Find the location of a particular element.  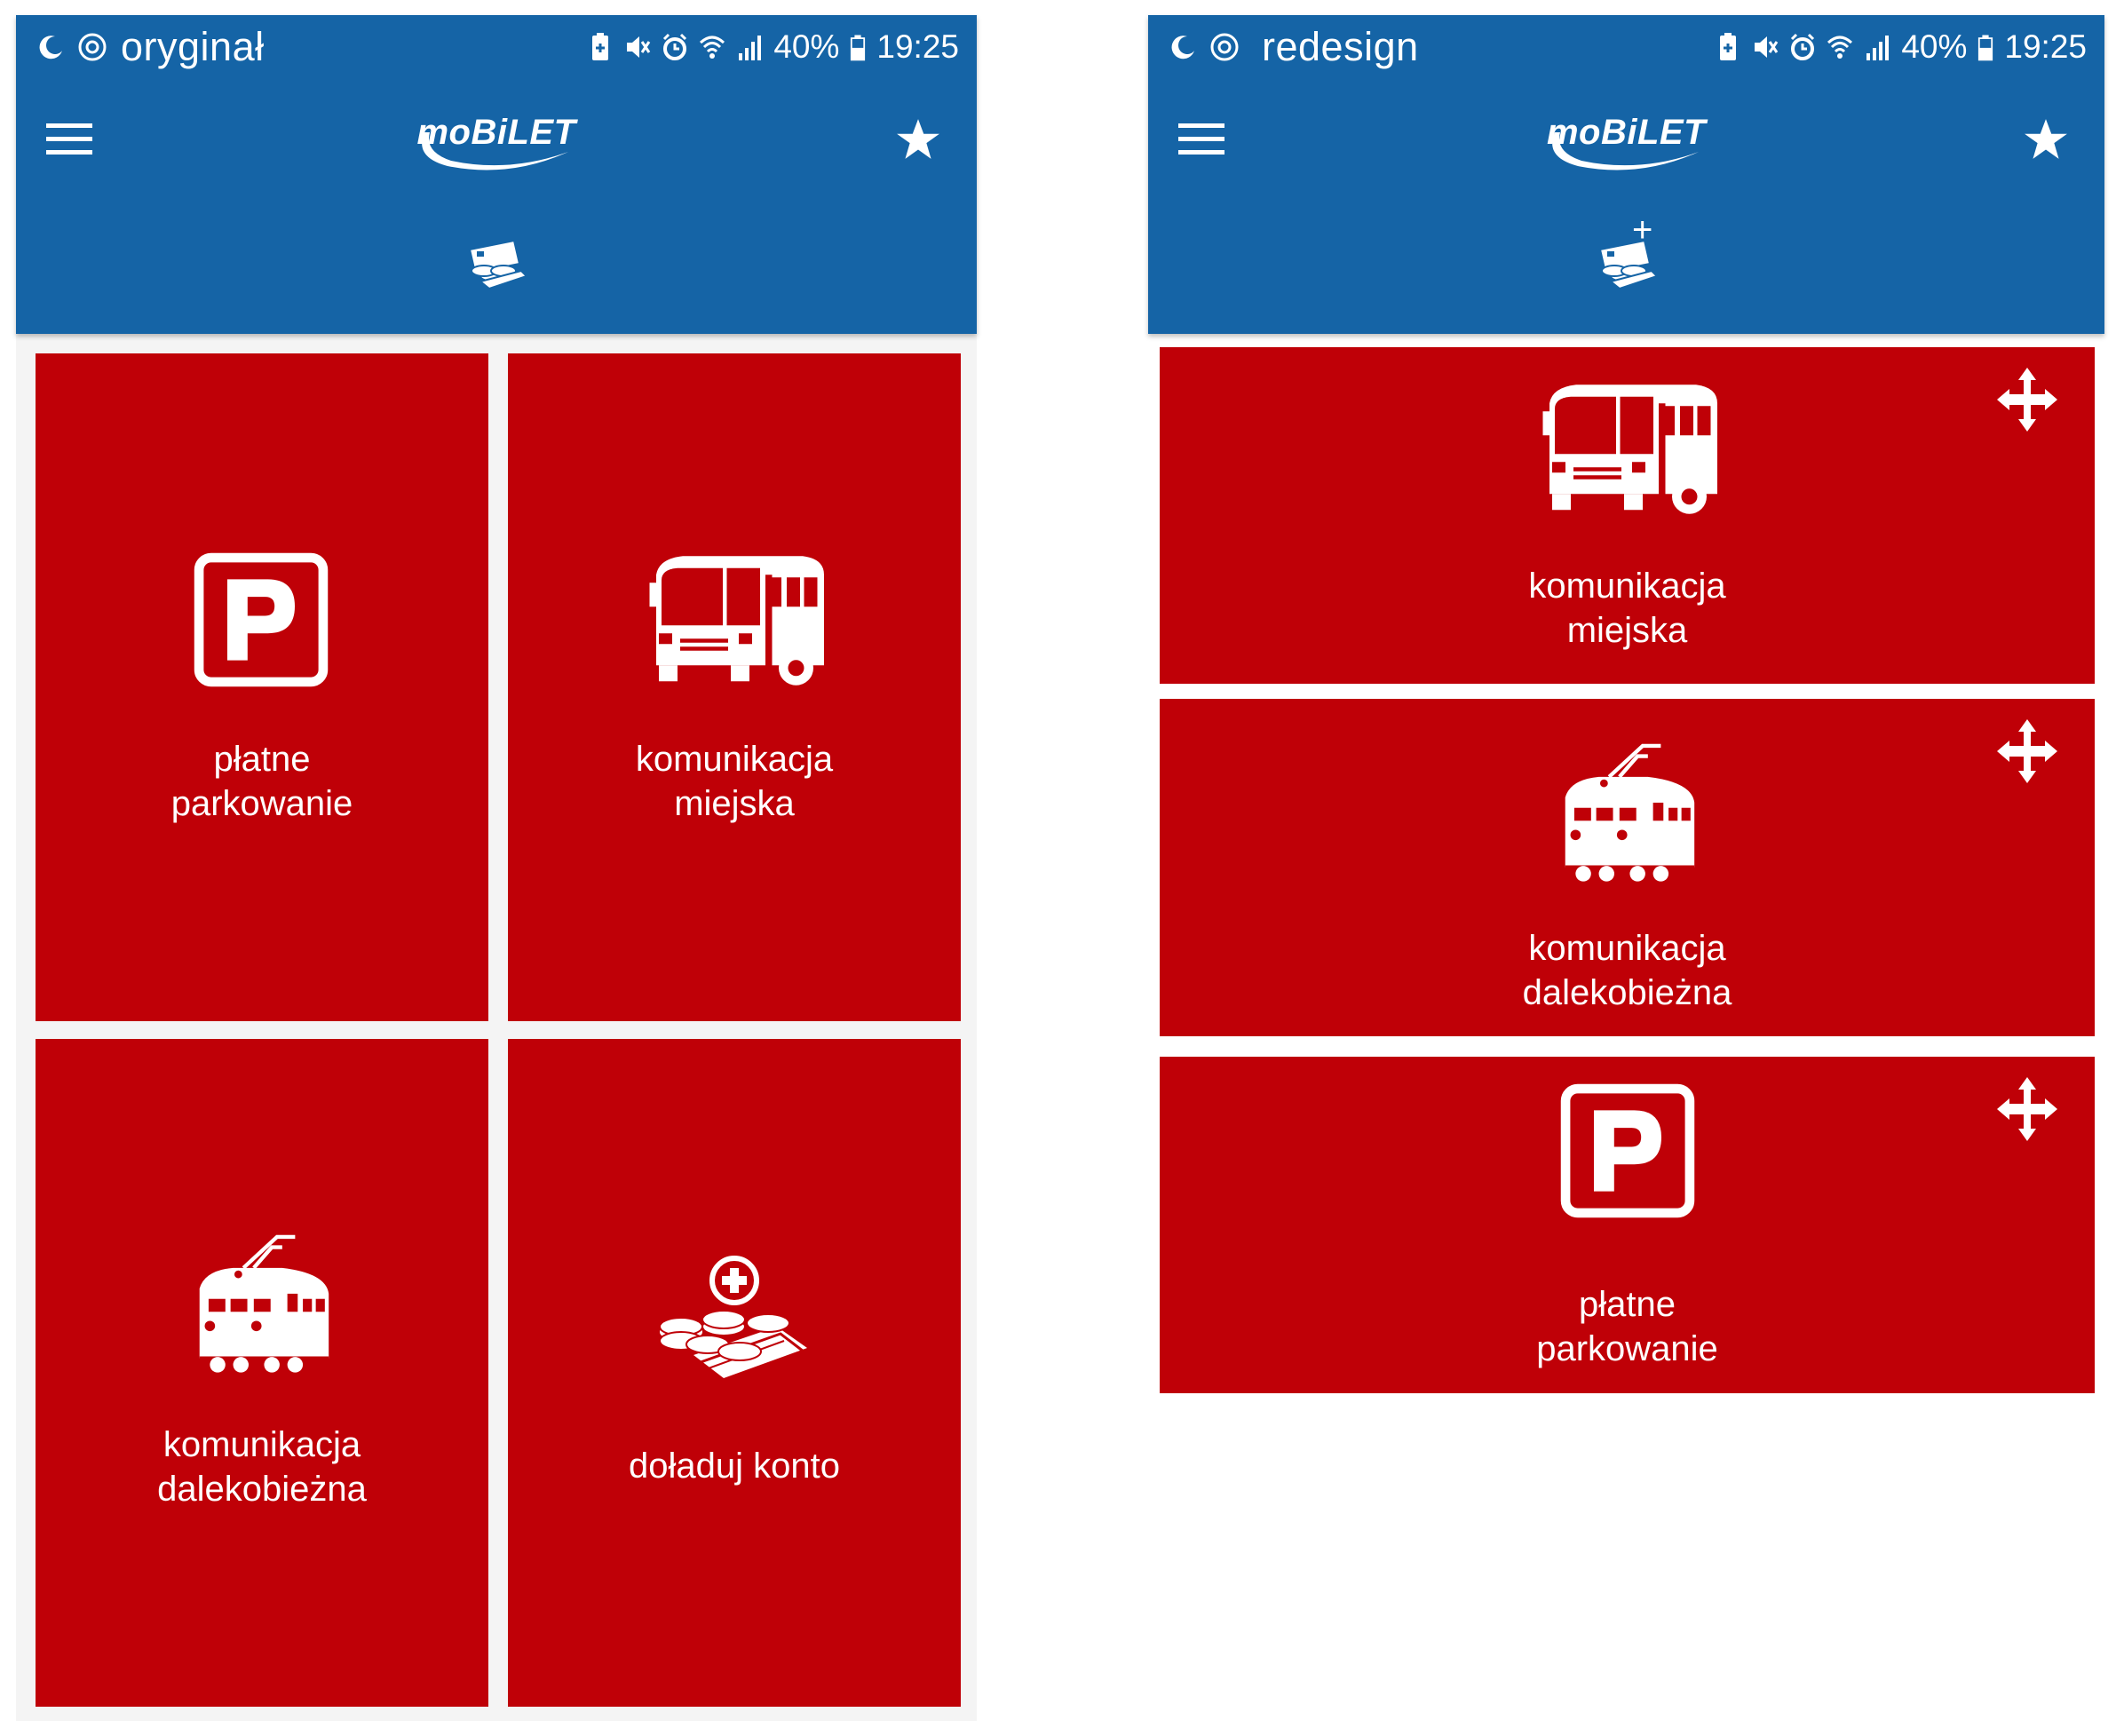

wallet-icon is located at coordinates (496, 263).